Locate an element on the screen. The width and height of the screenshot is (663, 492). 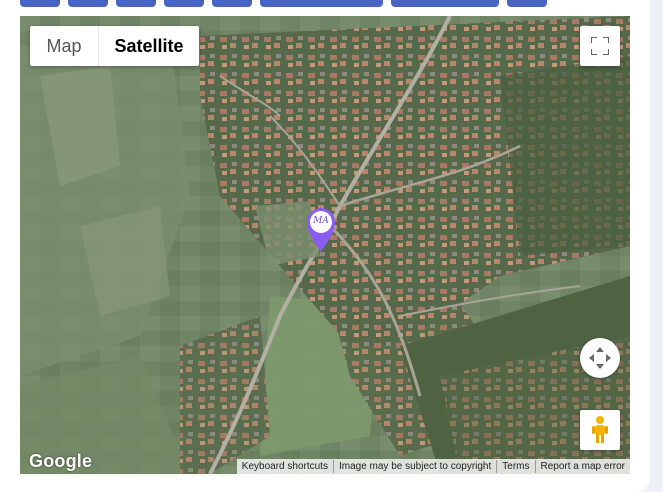
map-type-satellite-button: Satellite is located at coordinates (149, 46).